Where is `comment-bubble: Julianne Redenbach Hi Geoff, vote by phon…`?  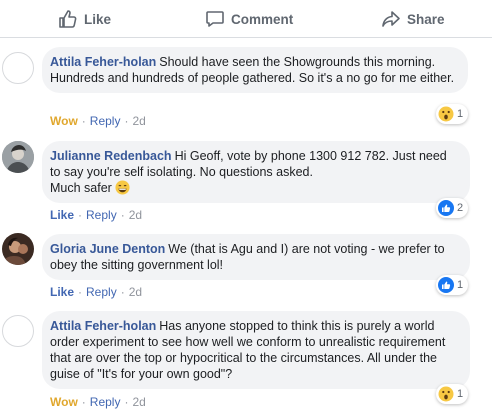 comment-bubble: Julianne Redenbach Hi Geoff, vote by phon… is located at coordinates (256, 172).